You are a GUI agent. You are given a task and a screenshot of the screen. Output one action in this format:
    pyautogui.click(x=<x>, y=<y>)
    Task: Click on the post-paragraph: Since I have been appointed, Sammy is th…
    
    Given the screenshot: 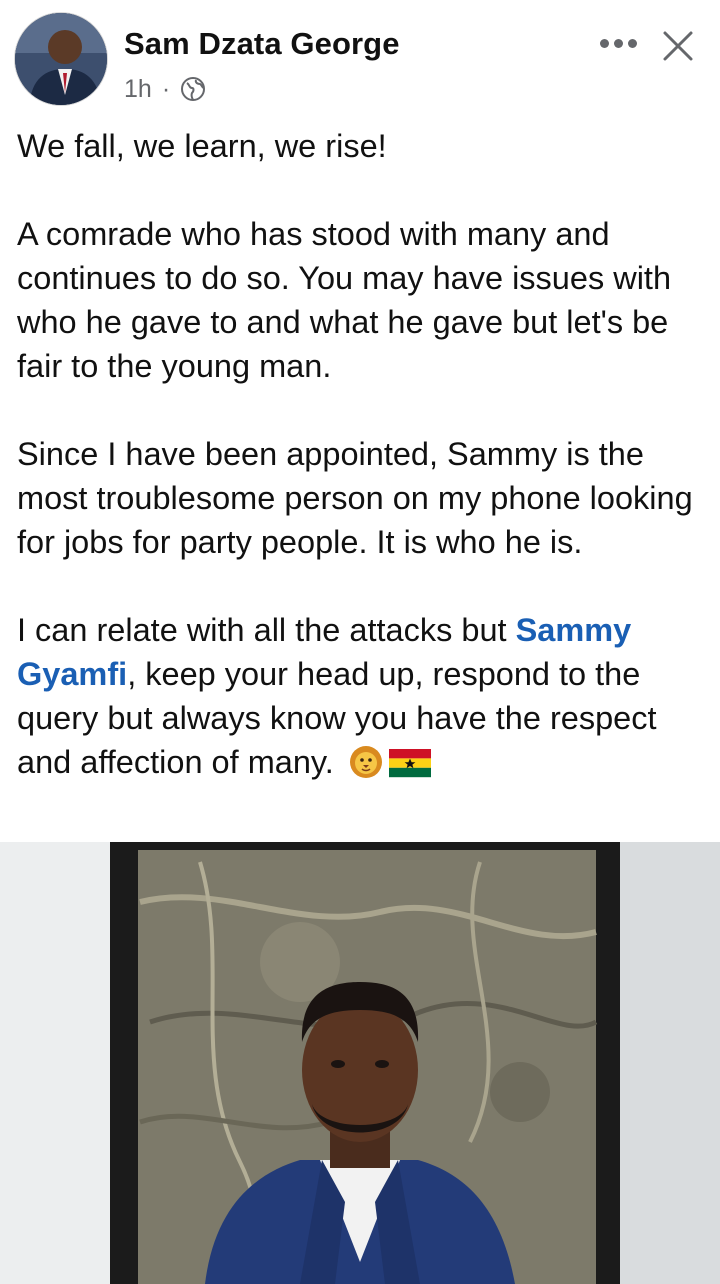 What is the action you would take?
    pyautogui.click(x=355, y=498)
    